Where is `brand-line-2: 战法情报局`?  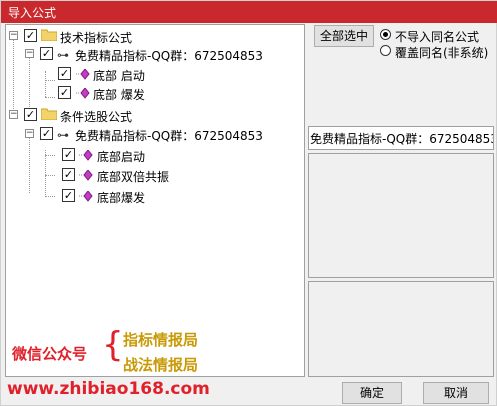
brand-line-2: 战法情报局 is located at coordinates (161, 365).